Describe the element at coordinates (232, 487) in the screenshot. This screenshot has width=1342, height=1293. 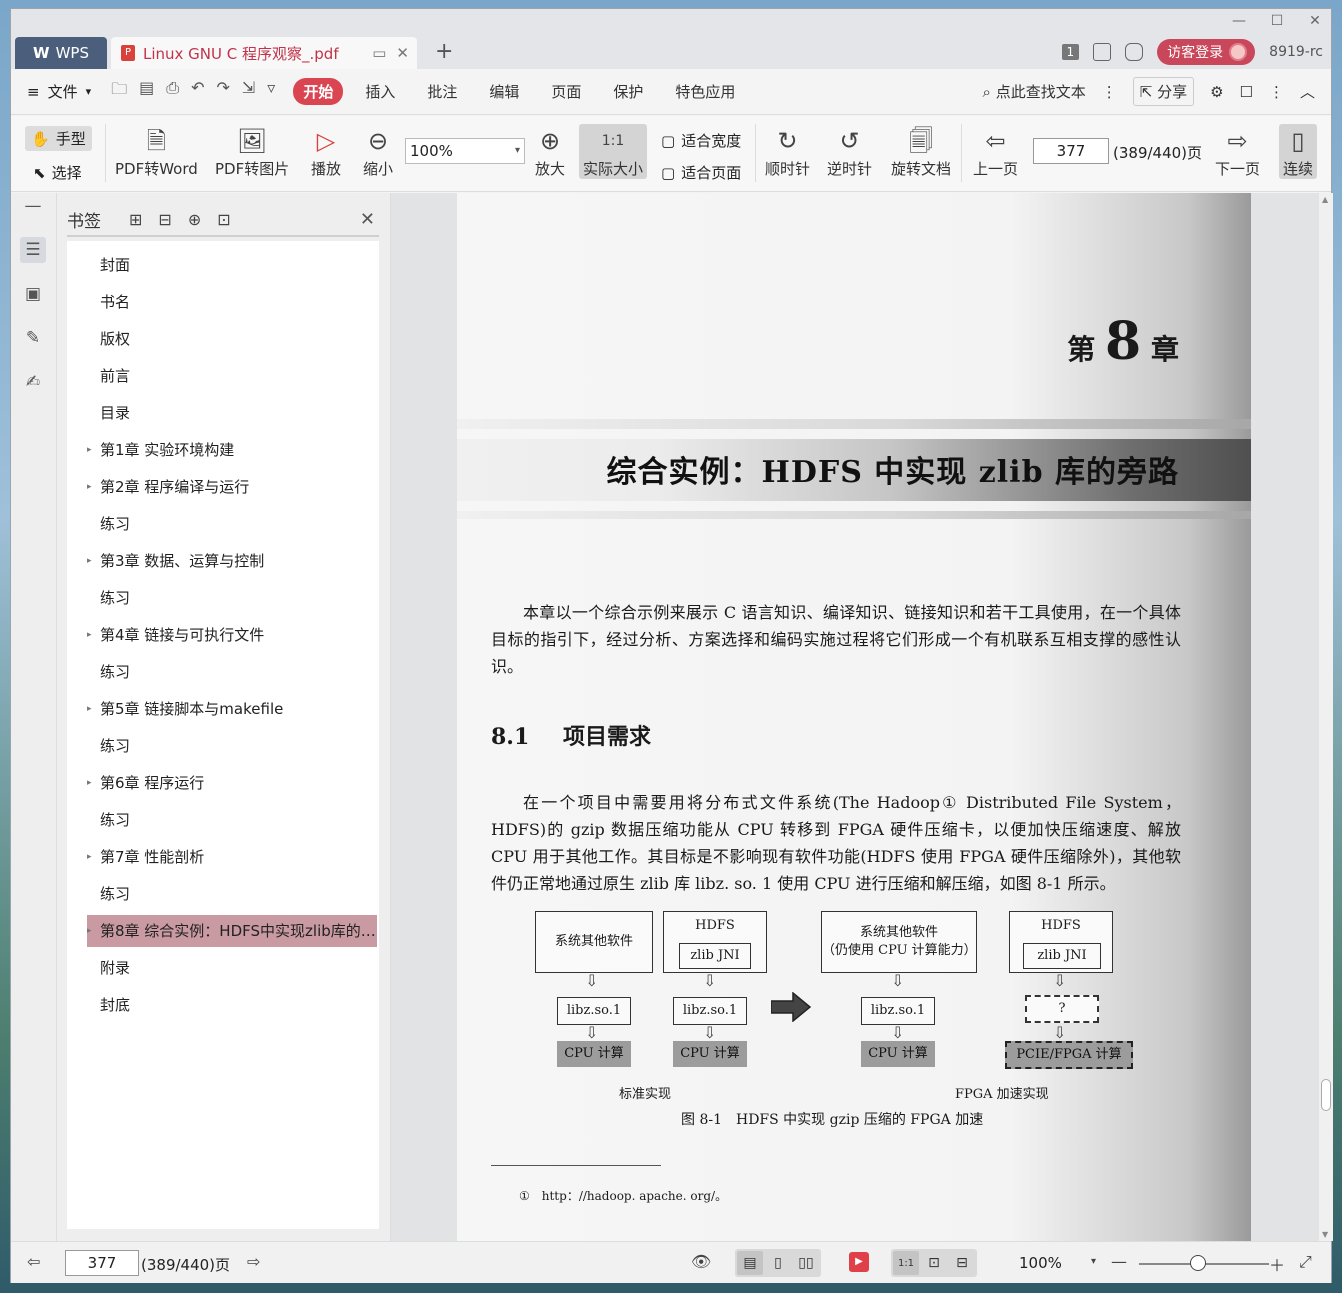
I see `bookmark-item: ▸ 第2章 程序编译与运行` at that location.